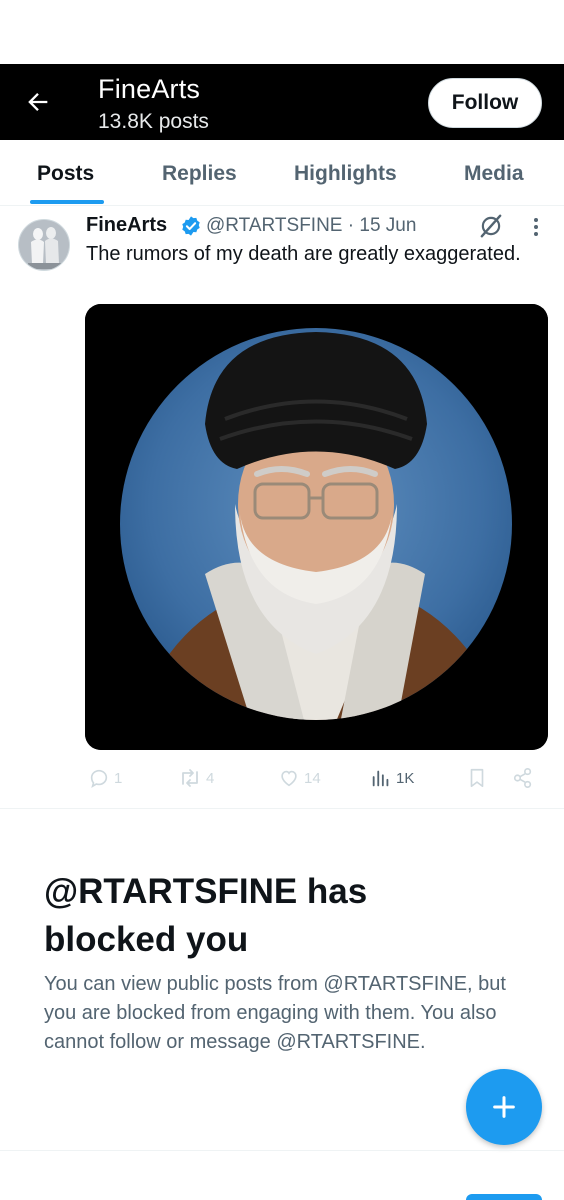 Image resolution: width=564 pixels, height=1200 pixels. What do you see at coordinates (485, 103) in the screenshot?
I see `follow-button: Follow` at bounding box center [485, 103].